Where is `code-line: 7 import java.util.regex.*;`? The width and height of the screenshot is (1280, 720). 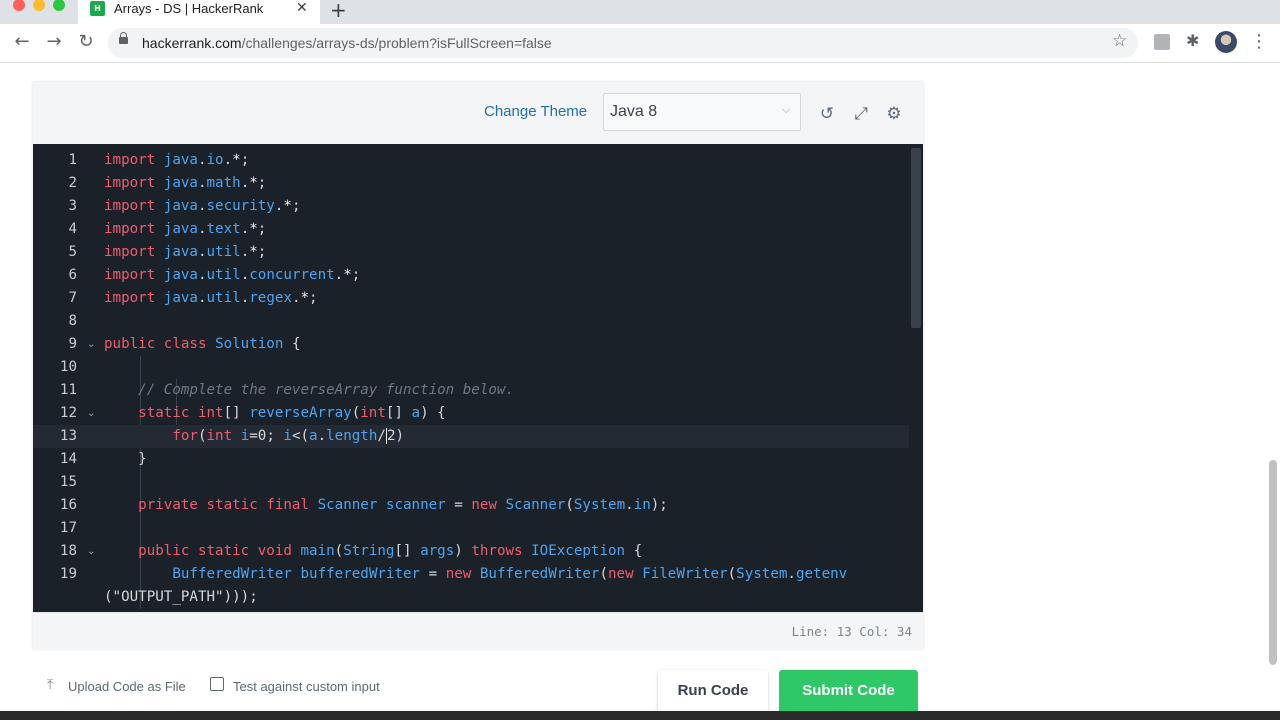
code-line: 7 import java.util.regex.*; is located at coordinates (471, 298).